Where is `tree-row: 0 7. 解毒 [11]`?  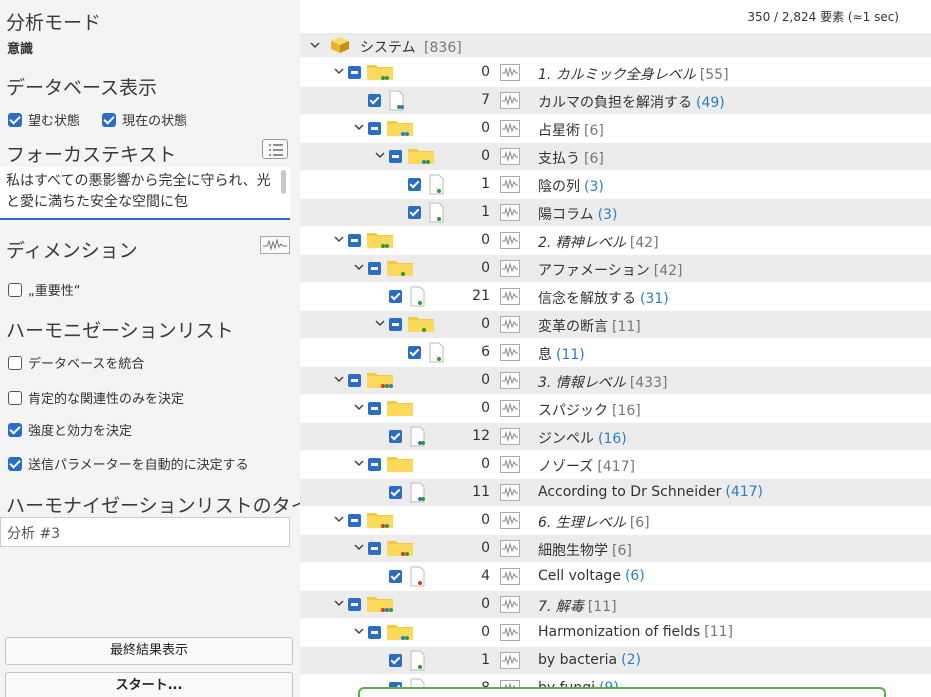 tree-row: 0 7. 解毒 [11] is located at coordinates (615, 604).